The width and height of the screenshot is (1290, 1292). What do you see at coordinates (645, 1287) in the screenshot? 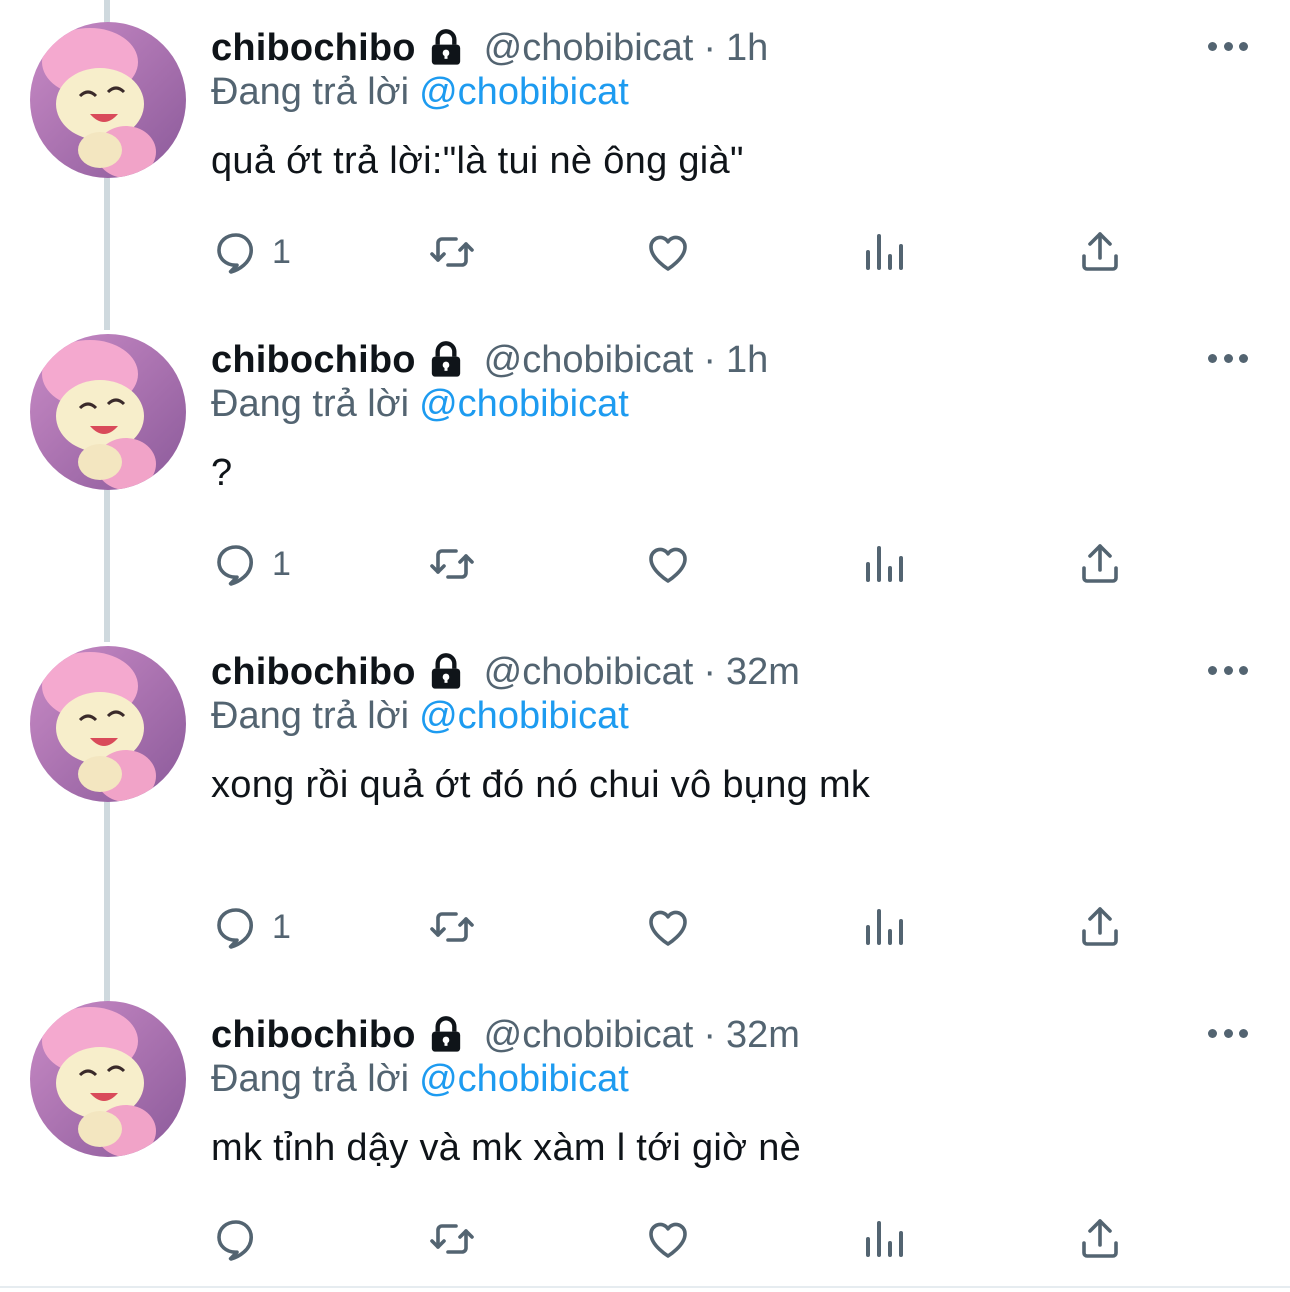
I see `bottom-divider` at bounding box center [645, 1287].